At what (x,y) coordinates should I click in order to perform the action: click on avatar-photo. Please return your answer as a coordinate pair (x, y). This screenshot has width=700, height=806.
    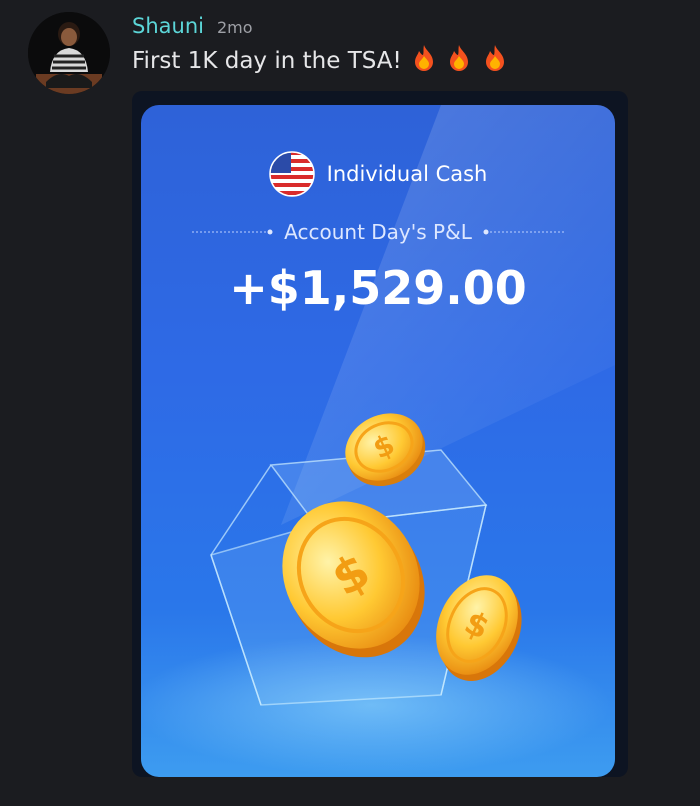
    Looking at the image, I should click on (69, 53).